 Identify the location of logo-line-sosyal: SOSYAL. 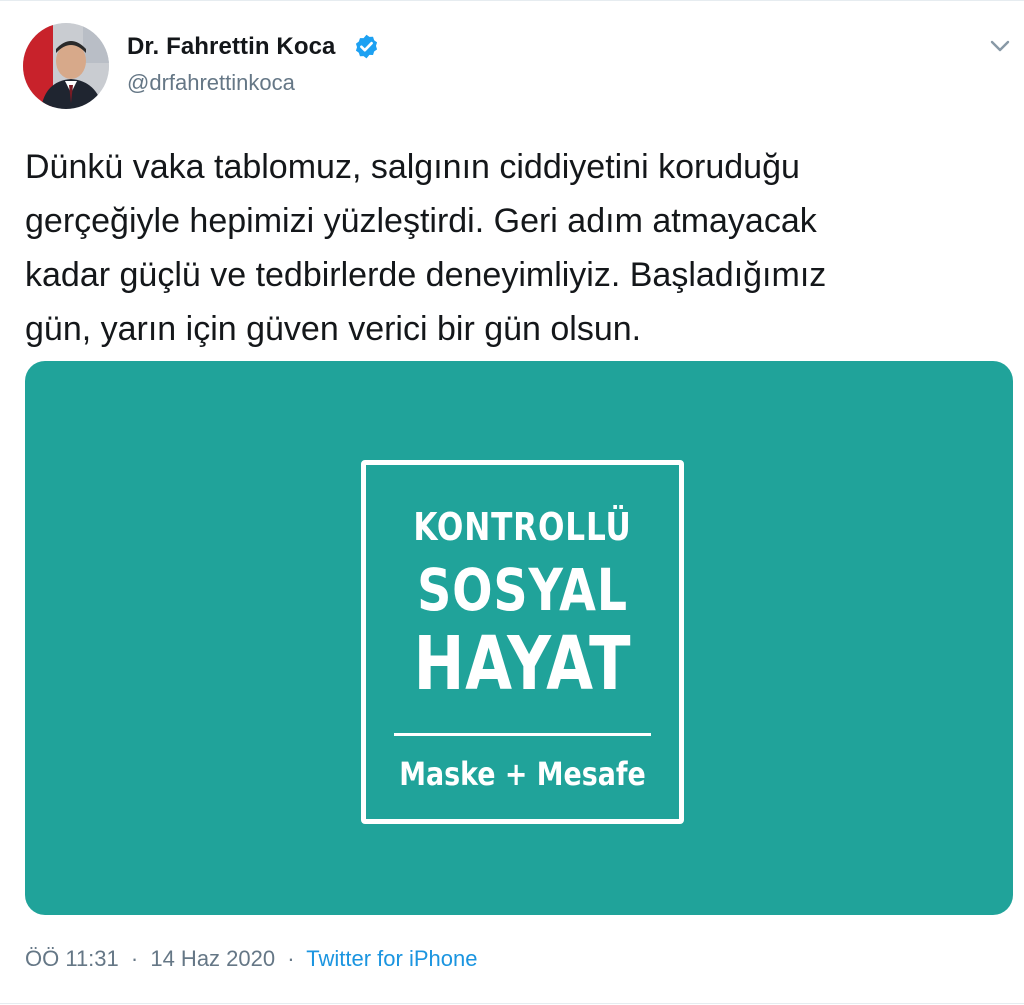
(522, 590).